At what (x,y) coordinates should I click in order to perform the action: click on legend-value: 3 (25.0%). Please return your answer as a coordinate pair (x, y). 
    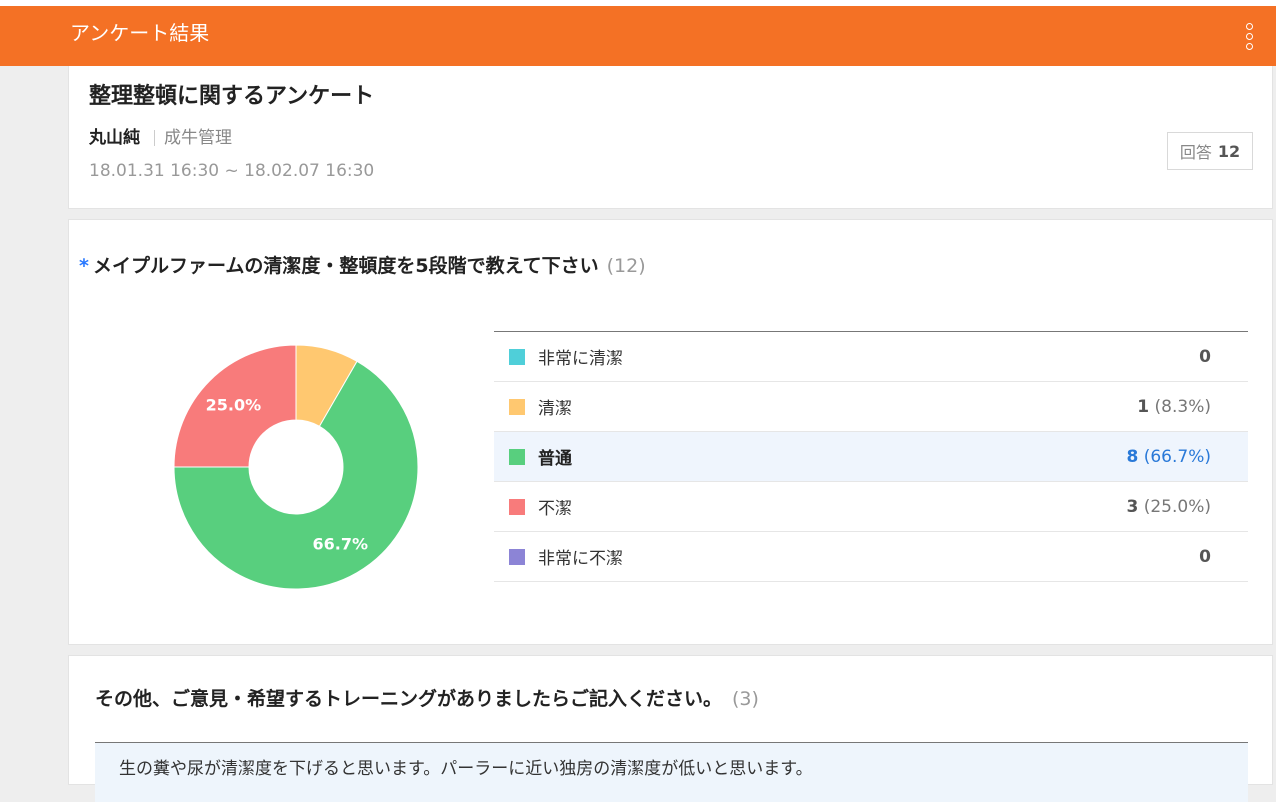
    Looking at the image, I should click on (1168, 507).